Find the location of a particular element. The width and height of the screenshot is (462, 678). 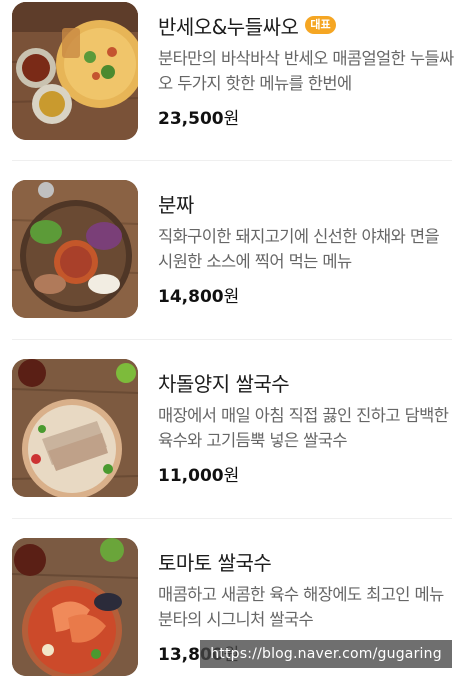

menu-item-name: 반세오&누들싸오 is located at coordinates (228, 26).